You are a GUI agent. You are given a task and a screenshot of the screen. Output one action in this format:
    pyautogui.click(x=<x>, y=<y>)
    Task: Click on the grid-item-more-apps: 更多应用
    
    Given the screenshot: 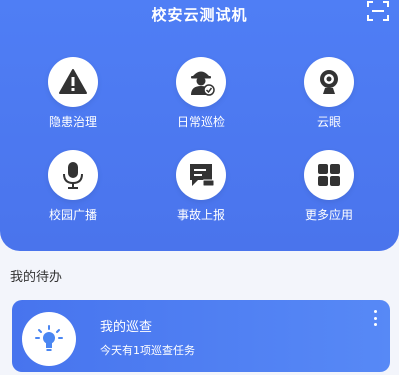 What is the action you would take?
    pyautogui.click(x=329, y=195)
    